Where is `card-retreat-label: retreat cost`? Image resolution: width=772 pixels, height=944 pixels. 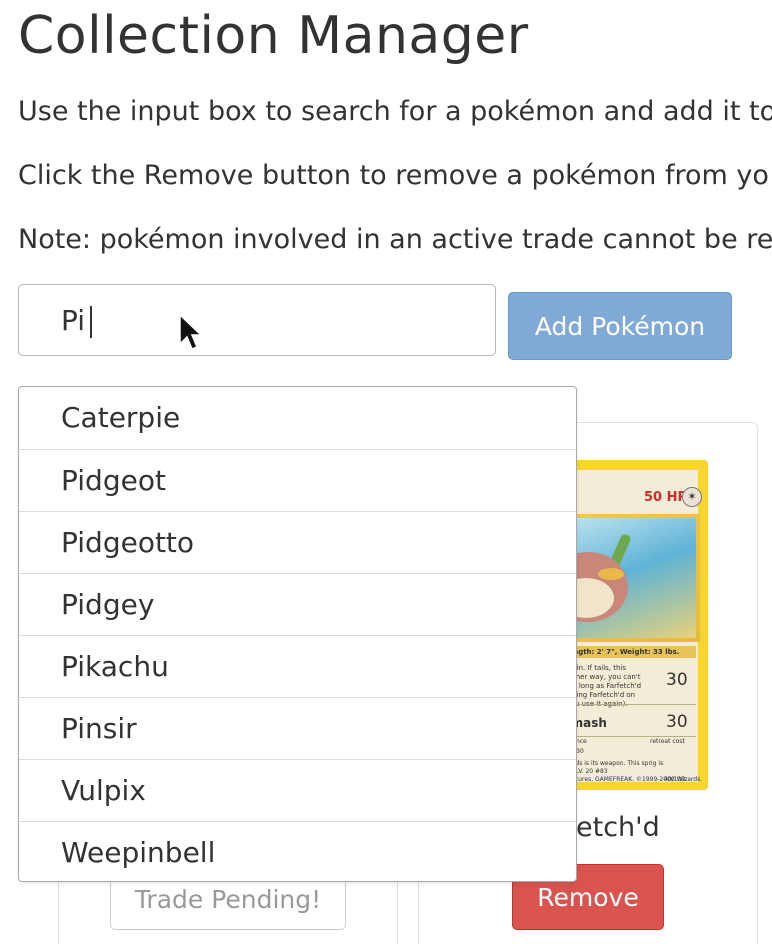
card-retreat-label: retreat cost is located at coordinates (667, 741).